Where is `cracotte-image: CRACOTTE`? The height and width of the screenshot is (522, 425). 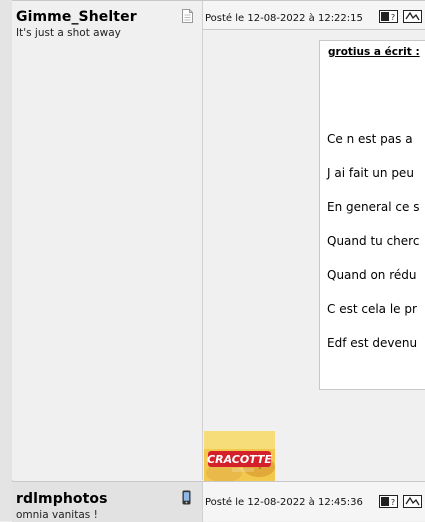 cracotte-image: CRACOTTE is located at coordinates (239, 456).